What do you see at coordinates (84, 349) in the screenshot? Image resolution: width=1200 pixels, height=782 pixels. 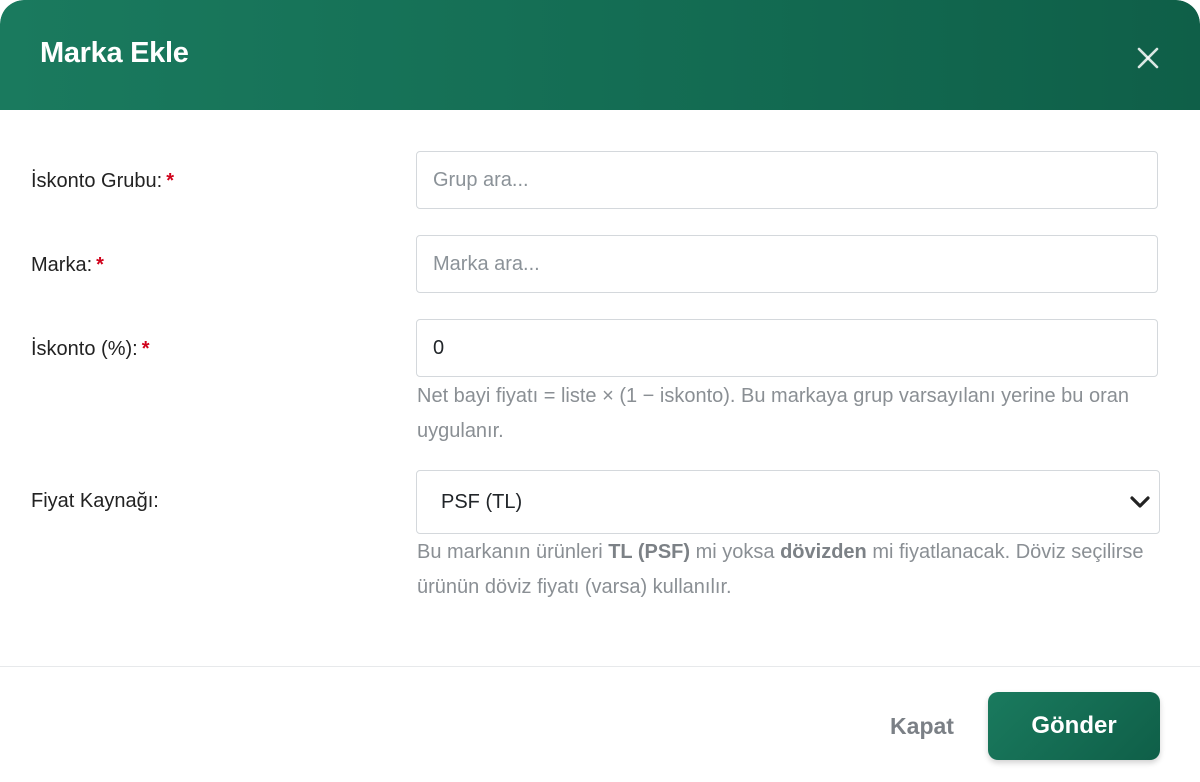 I see `discount-percent-label-text: İskonto (%):` at bounding box center [84, 349].